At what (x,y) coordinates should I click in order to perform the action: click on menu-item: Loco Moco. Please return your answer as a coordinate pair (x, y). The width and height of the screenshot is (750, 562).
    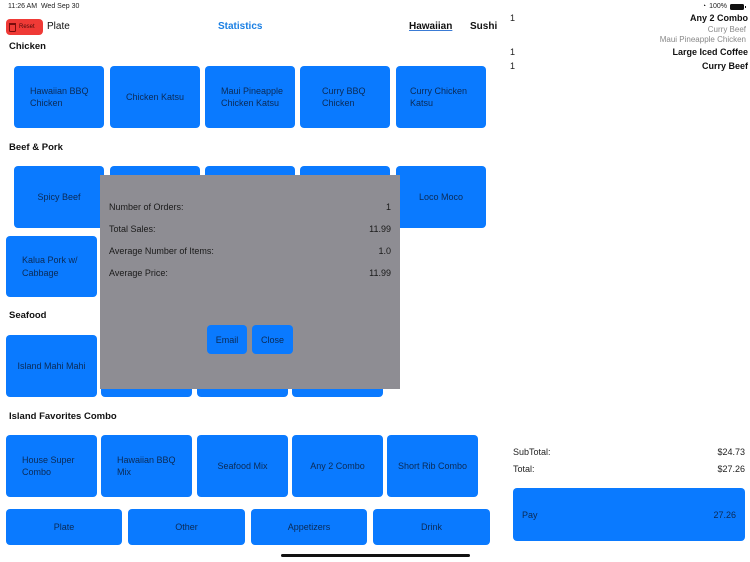
    Looking at the image, I should click on (441, 197).